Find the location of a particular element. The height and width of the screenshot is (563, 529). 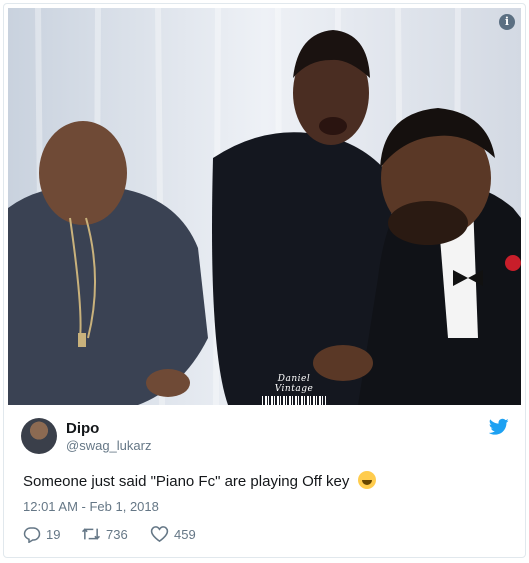

laughing-emoji-icon is located at coordinates (366, 480).